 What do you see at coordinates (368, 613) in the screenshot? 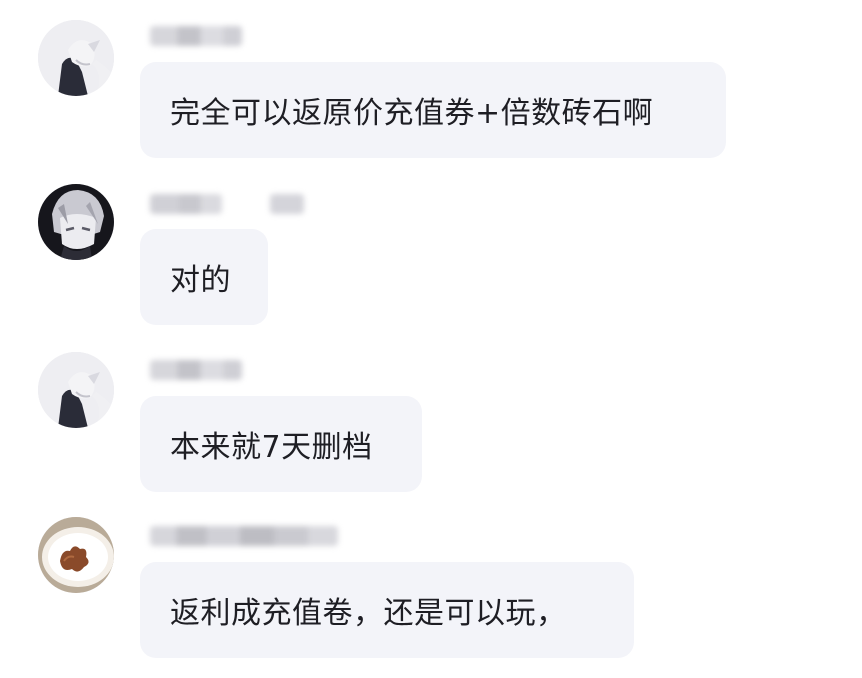
I see `message-text: 返利成充值卷，还是可以玩，` at bounding box center [368, 613].